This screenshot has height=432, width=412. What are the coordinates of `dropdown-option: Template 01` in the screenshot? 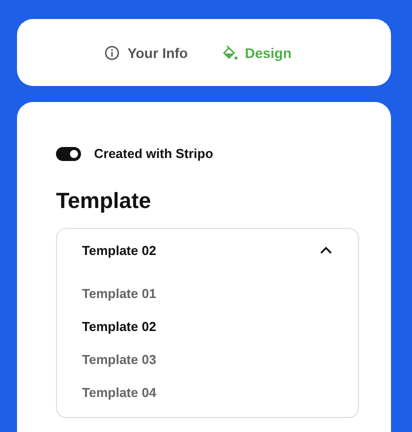 It's located at (119, 293).